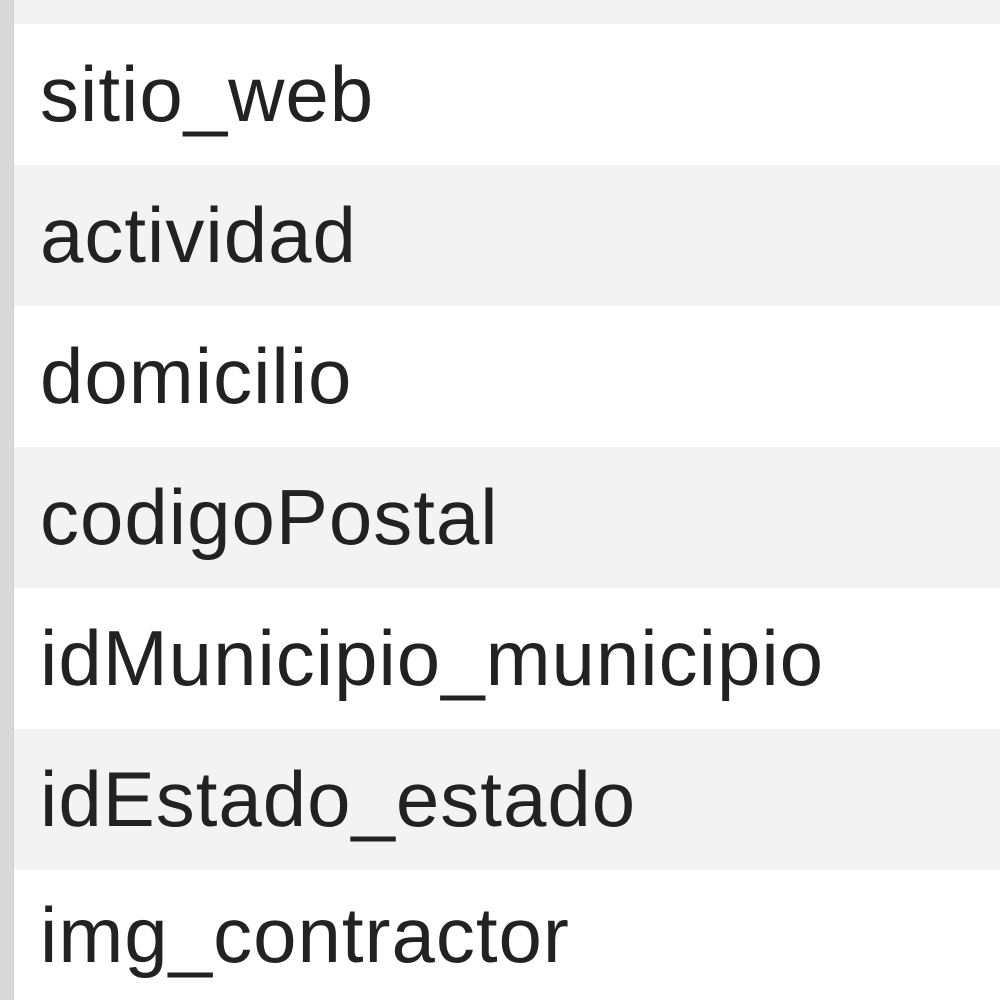  What do you see at coordinates (507, 12) in the screenshot?
I see `list-item-partial-top` at bounding box center [507, 12].